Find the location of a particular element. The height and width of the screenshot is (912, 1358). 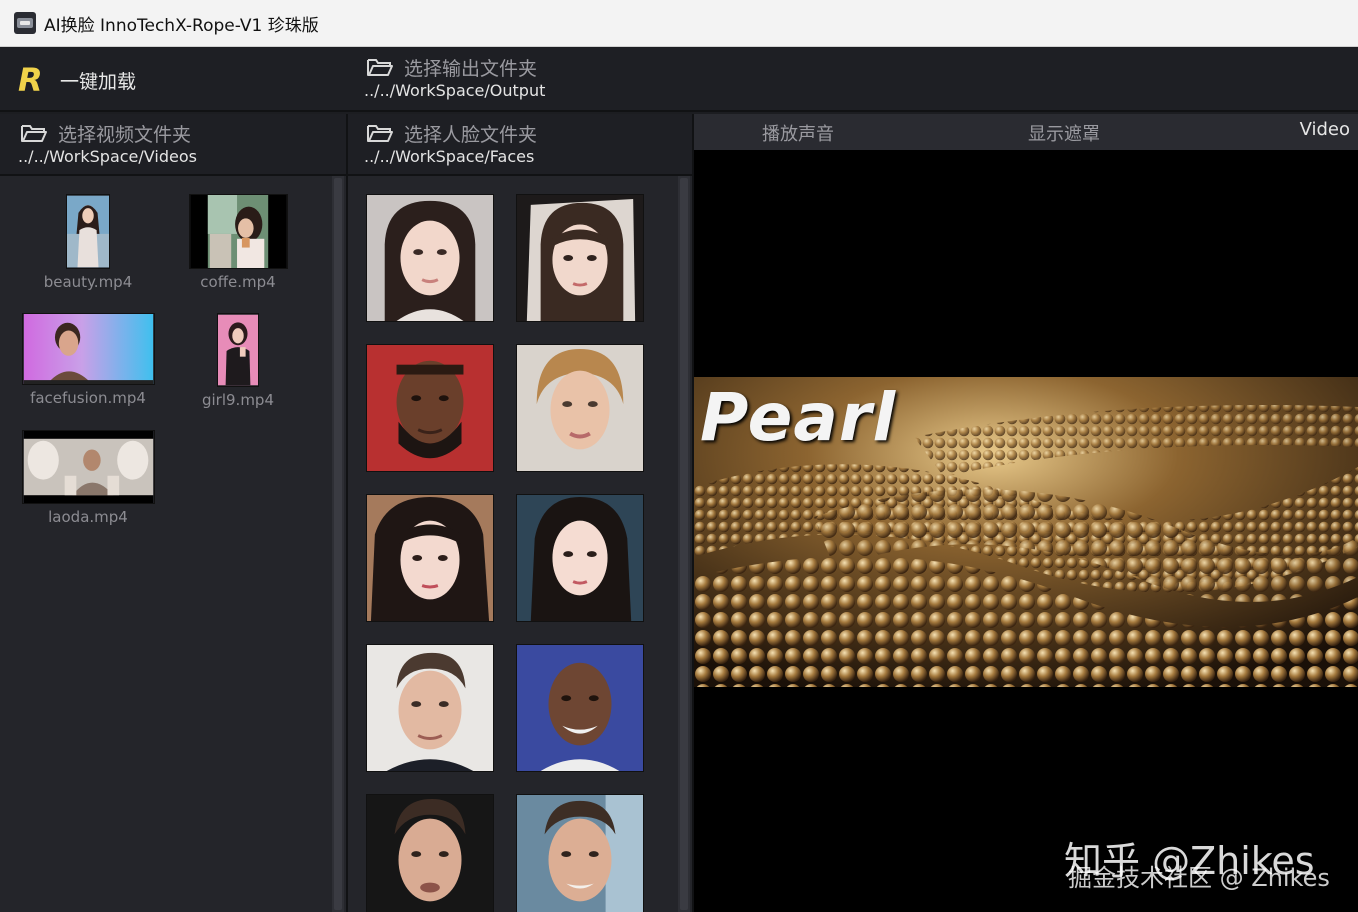

video-item-facefusion: facefusion.mp4 is located at coordinates (88, 360).